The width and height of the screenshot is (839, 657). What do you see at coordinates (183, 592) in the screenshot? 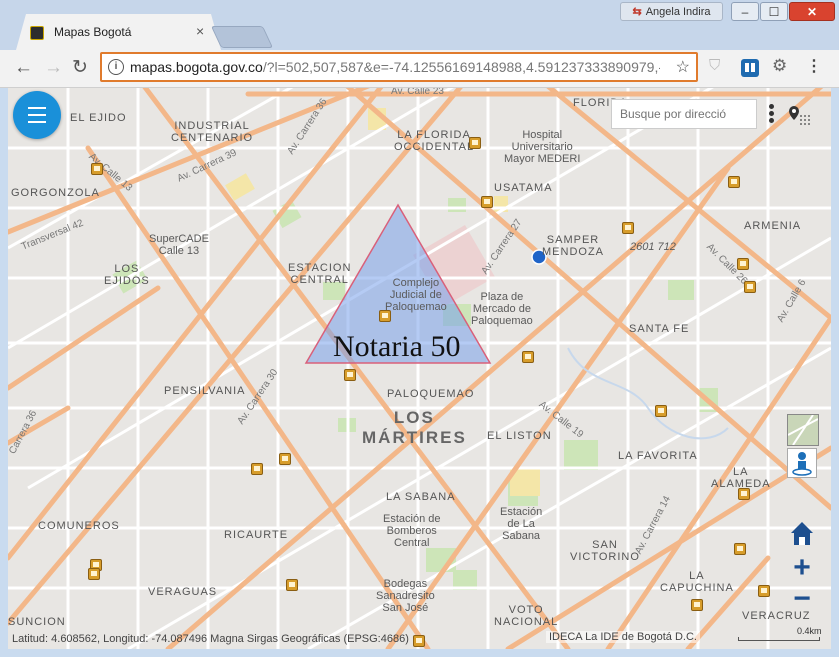
I see `neighborhood-label: VERAGUAS` at bounding box center [183, 592].